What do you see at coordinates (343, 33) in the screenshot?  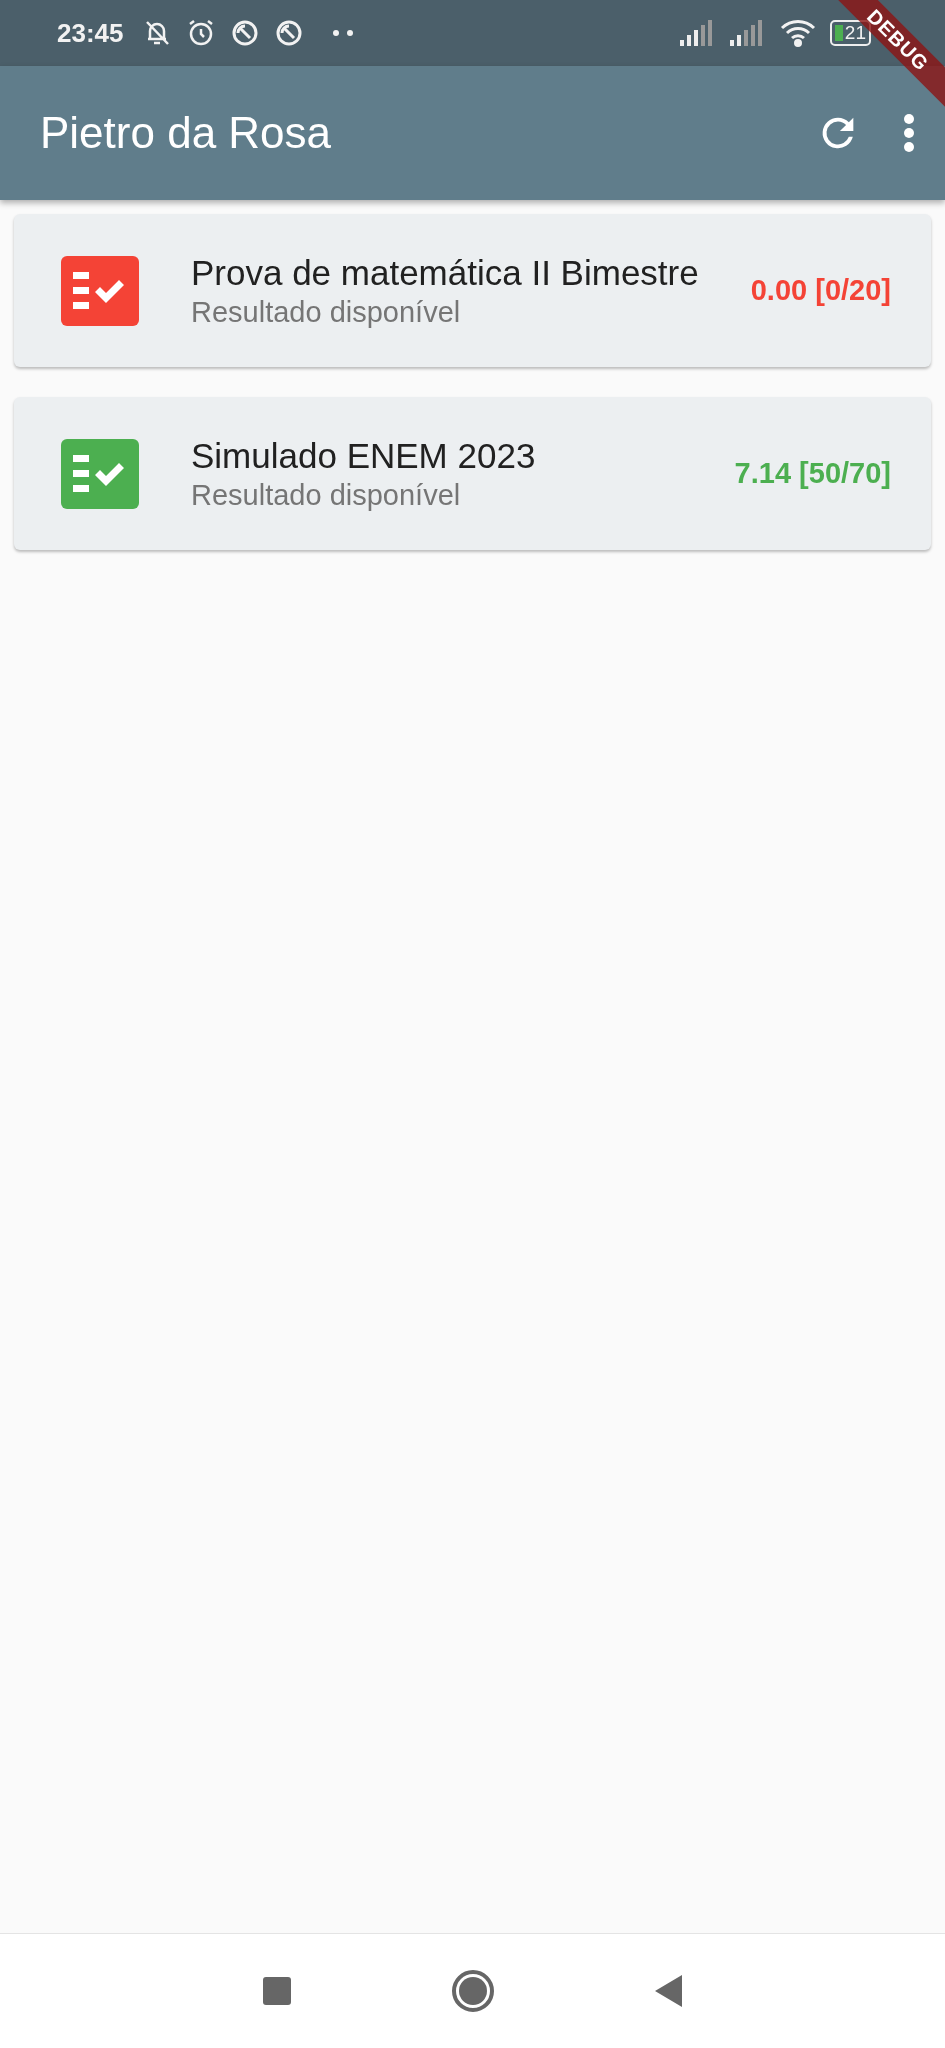 I see `more-notifications-icon` at bounding box center [343, 33].